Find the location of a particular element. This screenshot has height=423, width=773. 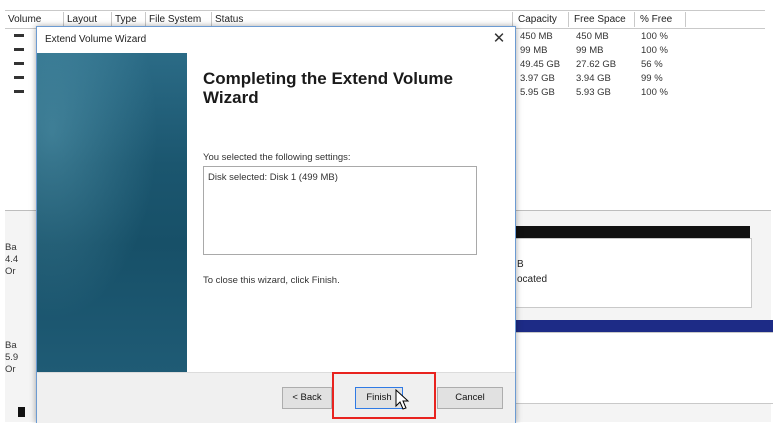

capacity-cell: 5.95 GB is located at coordinates (537, 92).